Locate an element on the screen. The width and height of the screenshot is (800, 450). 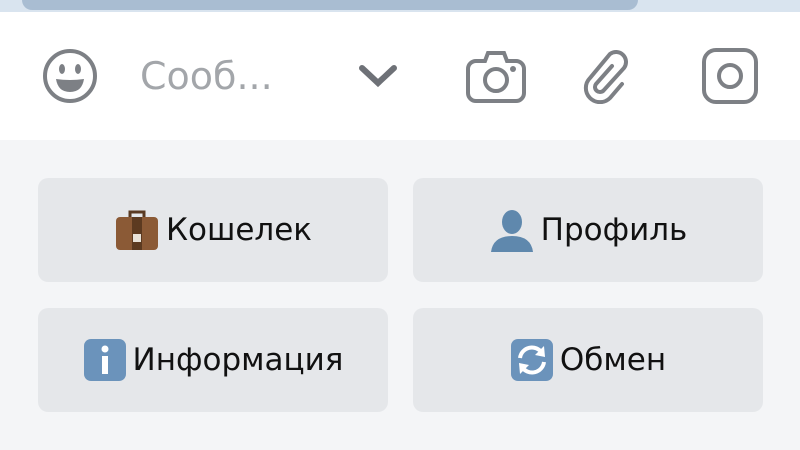
person-icon is located at coordinates (511, 230).